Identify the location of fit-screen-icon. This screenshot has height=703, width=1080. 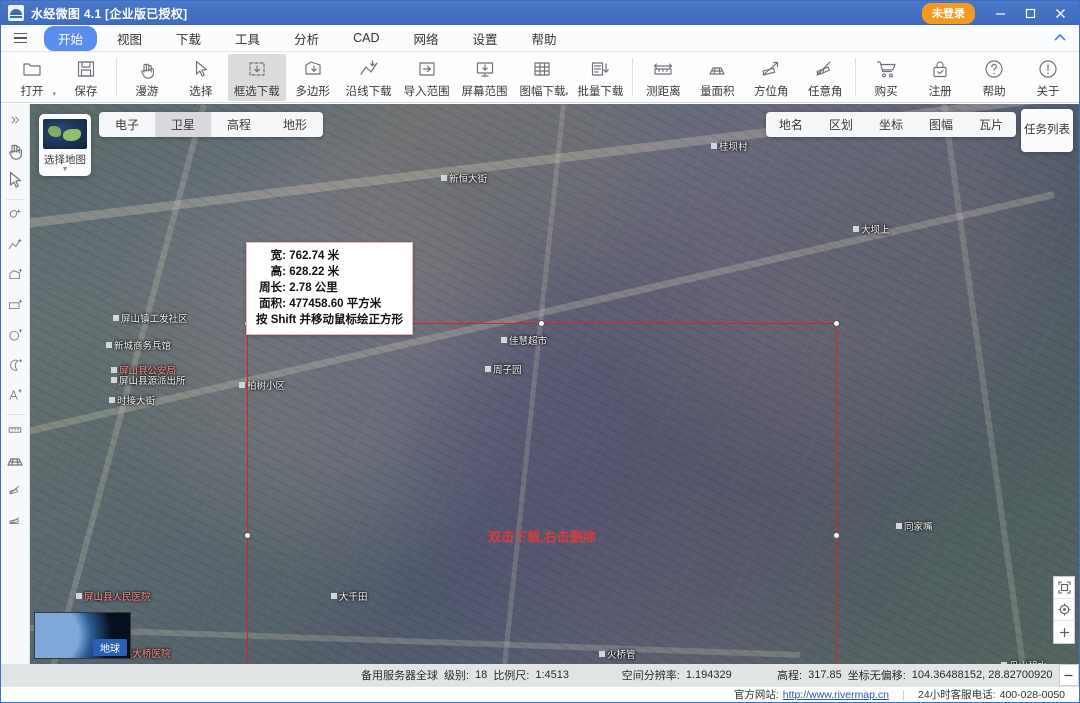
(1064, 588).